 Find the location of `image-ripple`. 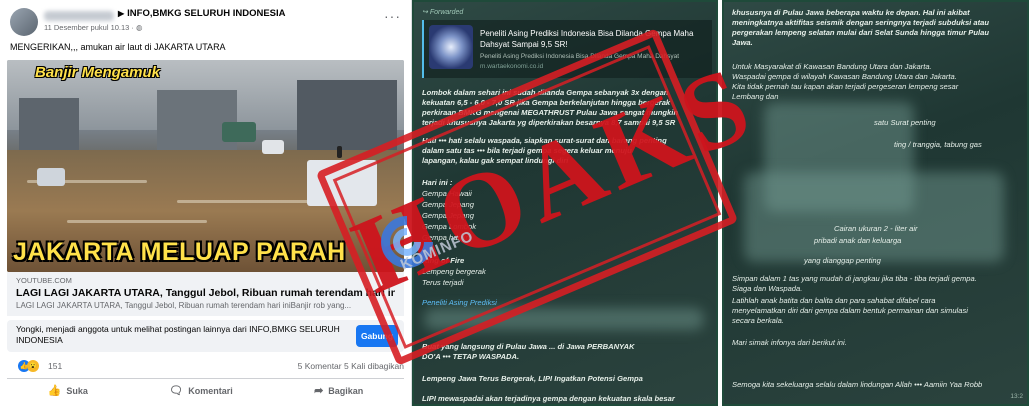

image-ripple is located at coordinates (137, 221).